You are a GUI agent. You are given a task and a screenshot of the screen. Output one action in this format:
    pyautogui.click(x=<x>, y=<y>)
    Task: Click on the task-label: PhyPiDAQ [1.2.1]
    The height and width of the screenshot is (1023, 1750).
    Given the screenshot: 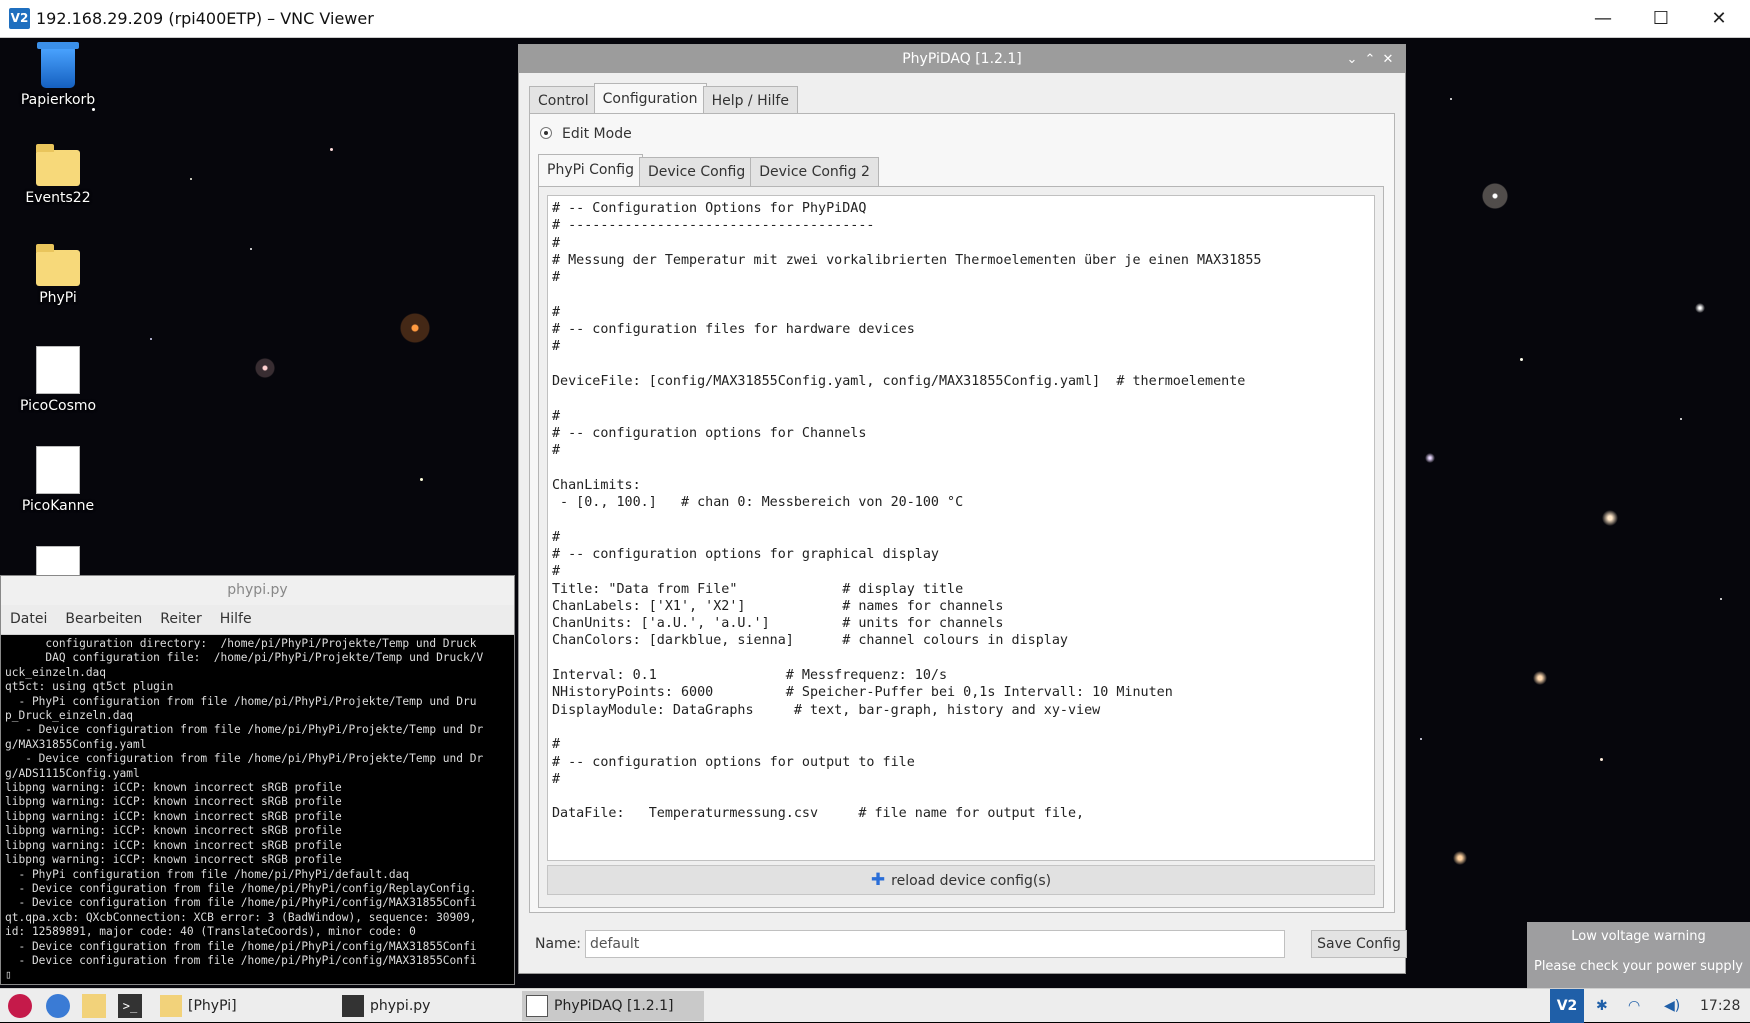 What is the action you would take?
    pyautogui.click(x=614, y=1006)
    